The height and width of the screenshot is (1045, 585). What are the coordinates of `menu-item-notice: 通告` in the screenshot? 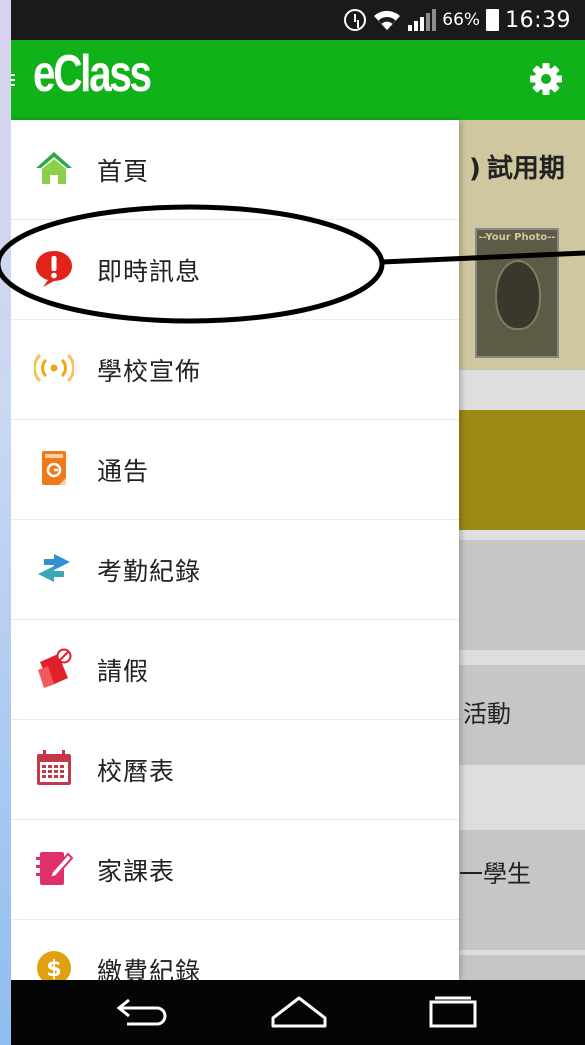 It's located at (235, 470).